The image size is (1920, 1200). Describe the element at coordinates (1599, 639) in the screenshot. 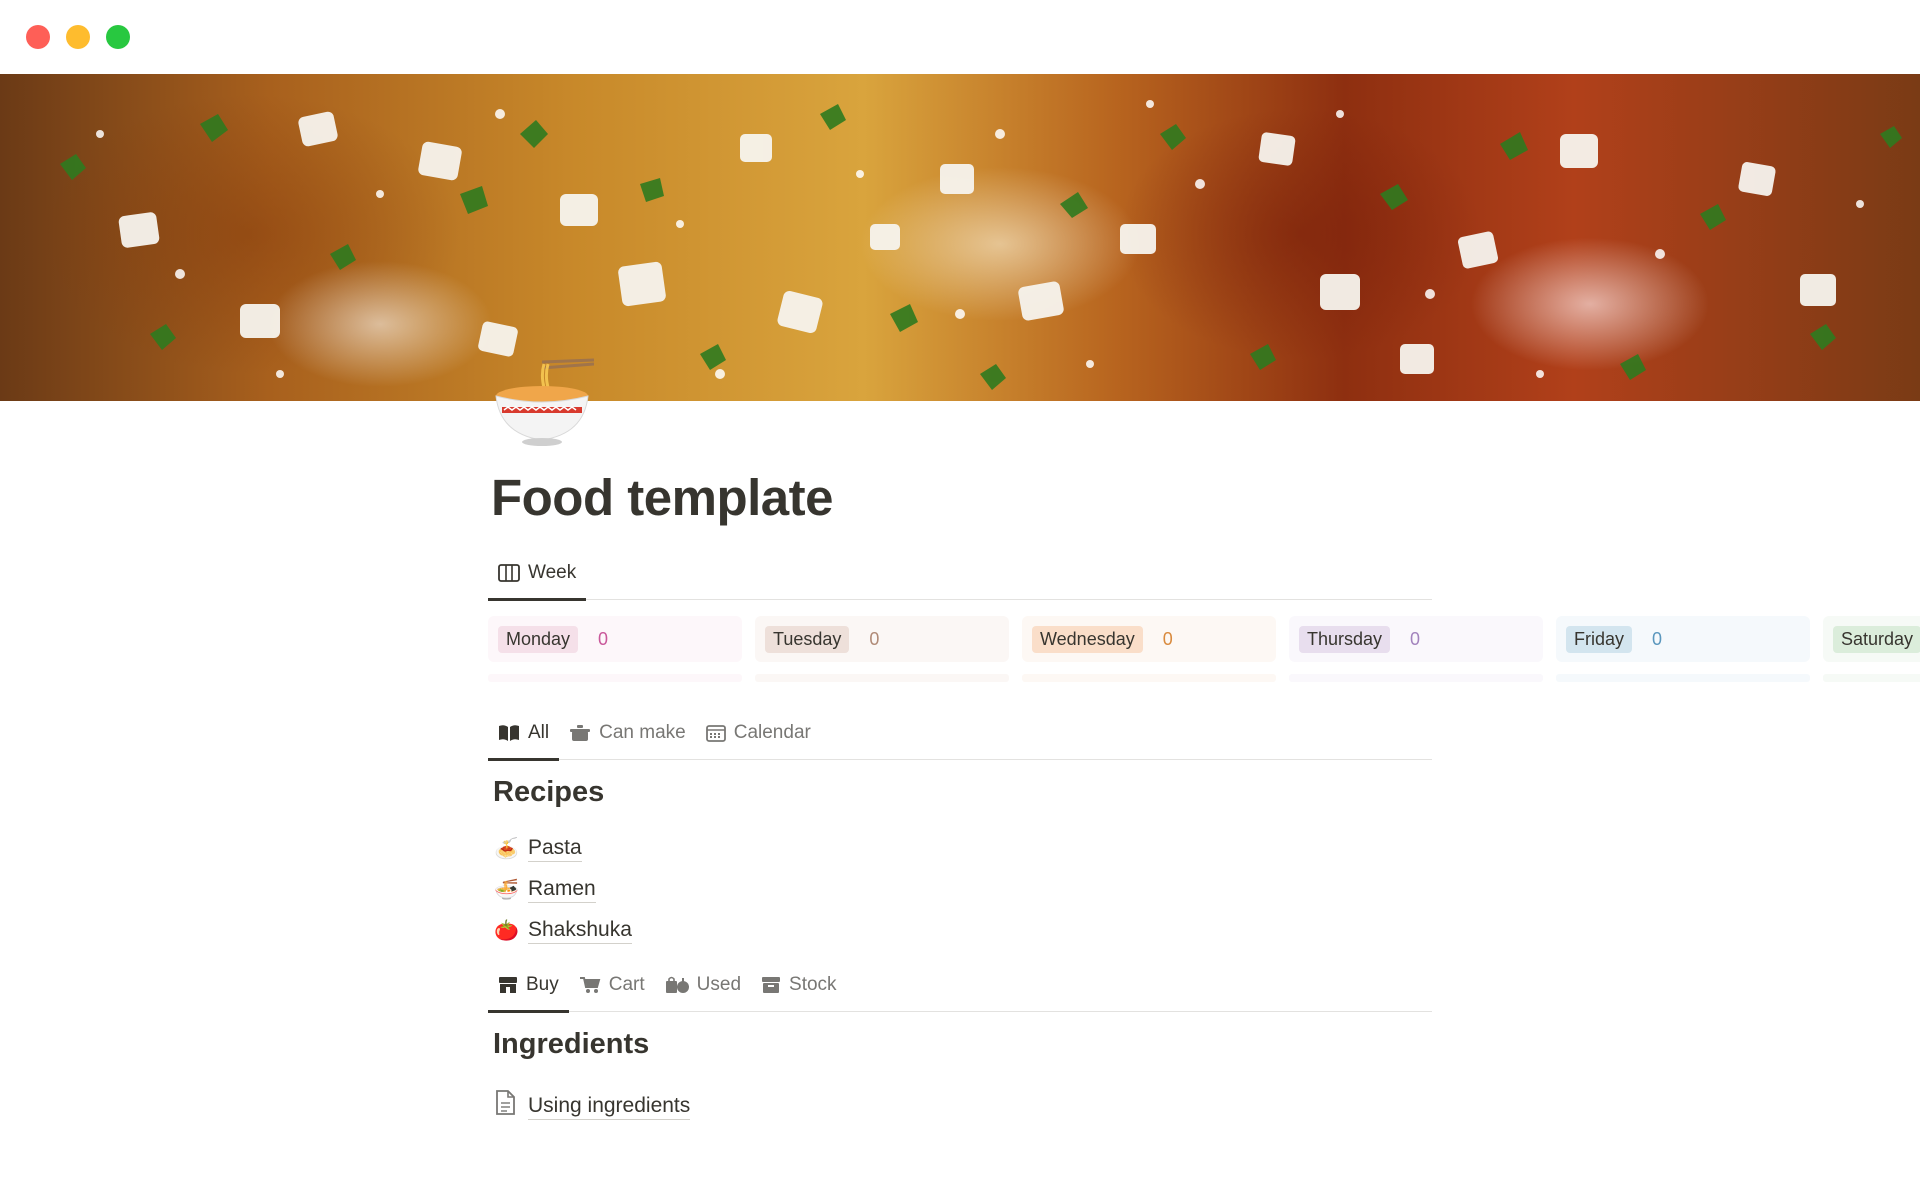

I see `column-label: Friday` at that location.